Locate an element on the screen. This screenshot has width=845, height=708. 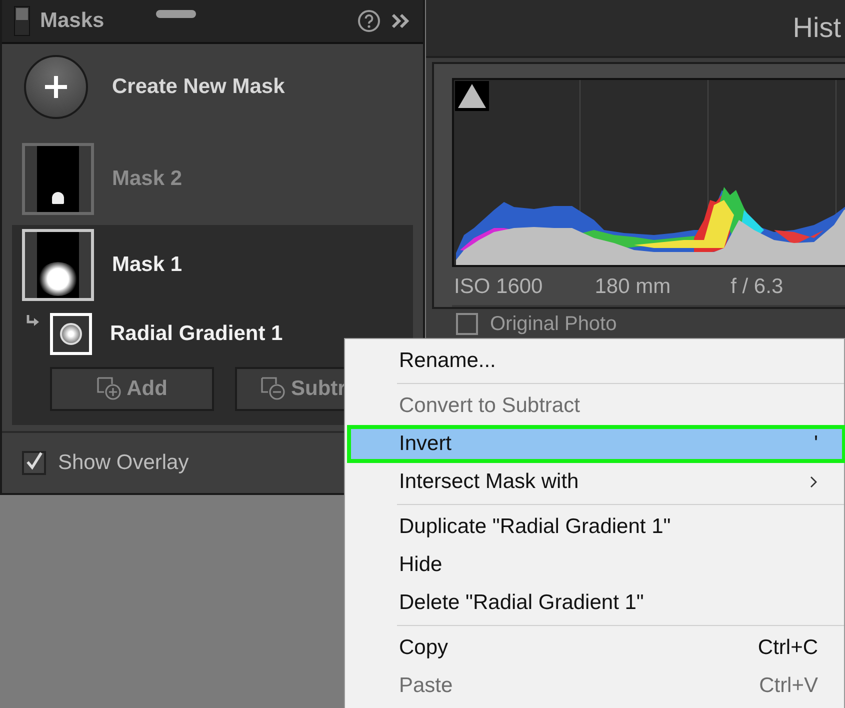
menu-item: Duplicate "Radial Gradient 1" is located at coordinates (596, 527).